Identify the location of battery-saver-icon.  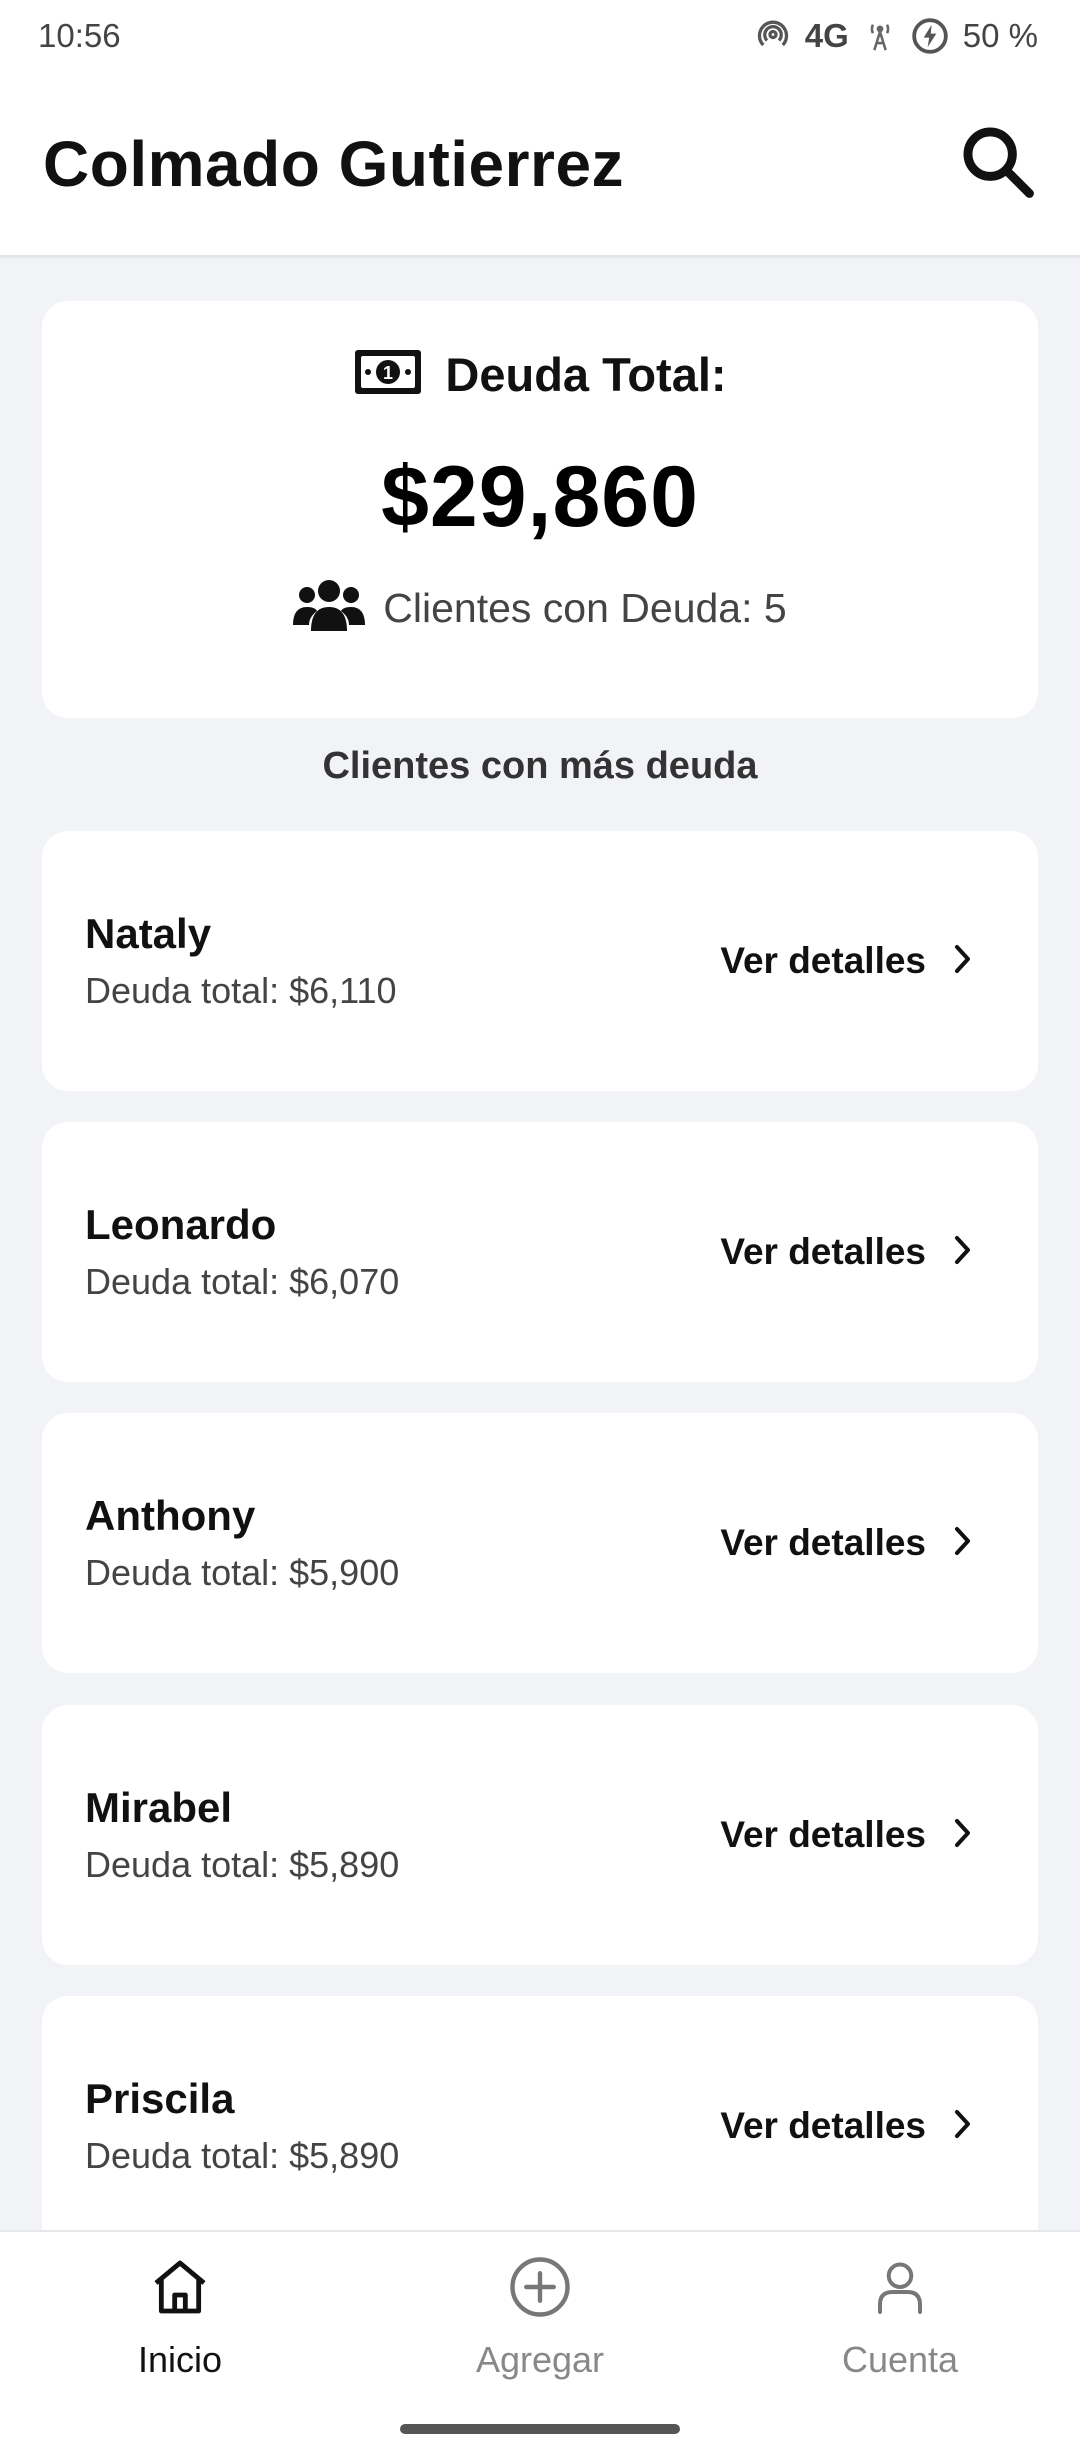
(930, 36).